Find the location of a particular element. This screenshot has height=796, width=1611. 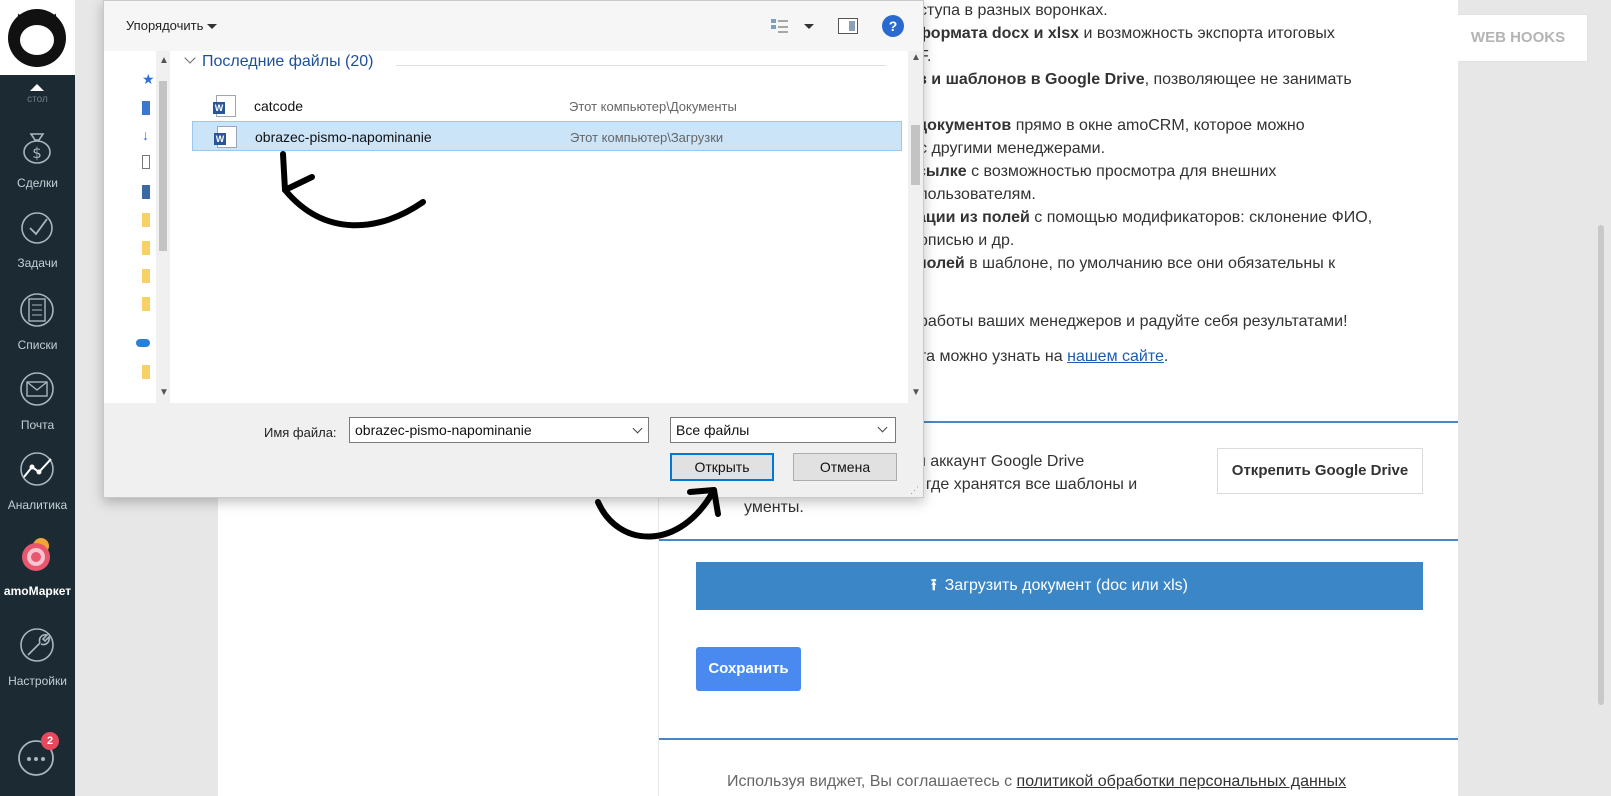

quick-access-icon: ★ is located at coordinates (148, 79).